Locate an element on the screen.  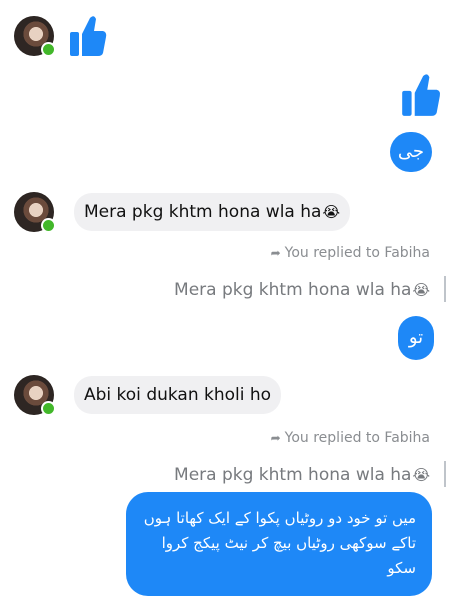
message-text: Abi koi dukan kholi ho is located at coordinates (178, 395).